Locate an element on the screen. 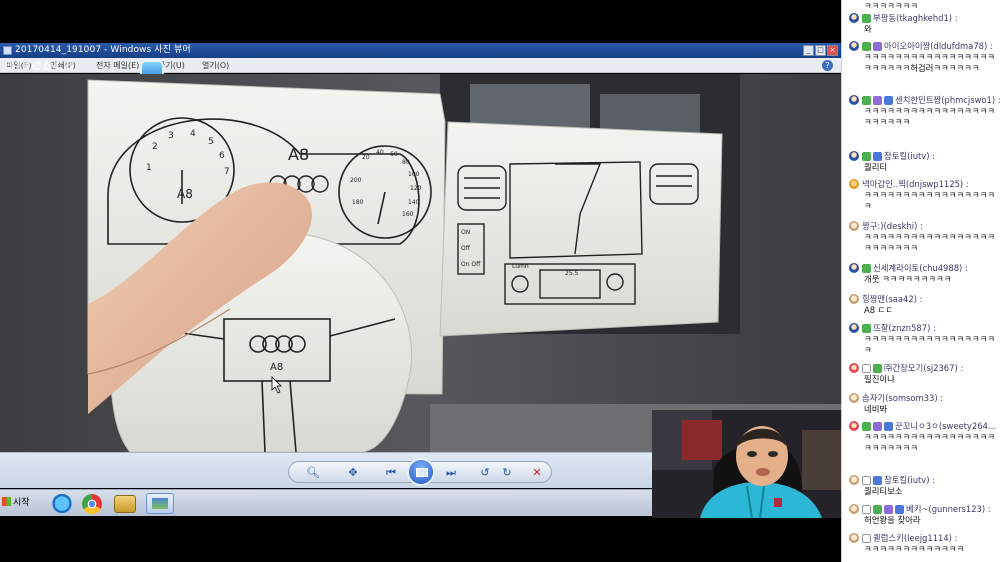 This screenshot has width=1000, height=562. chat-message-header: 퀼럽스키(leejg1114) : is located at coordinates (924, 538).